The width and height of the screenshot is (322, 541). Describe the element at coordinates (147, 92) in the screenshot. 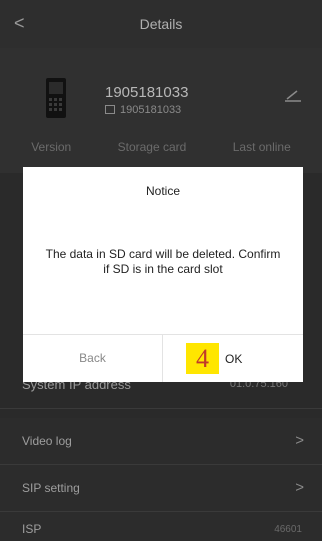

I see `device-name: 1905181033` at that location.